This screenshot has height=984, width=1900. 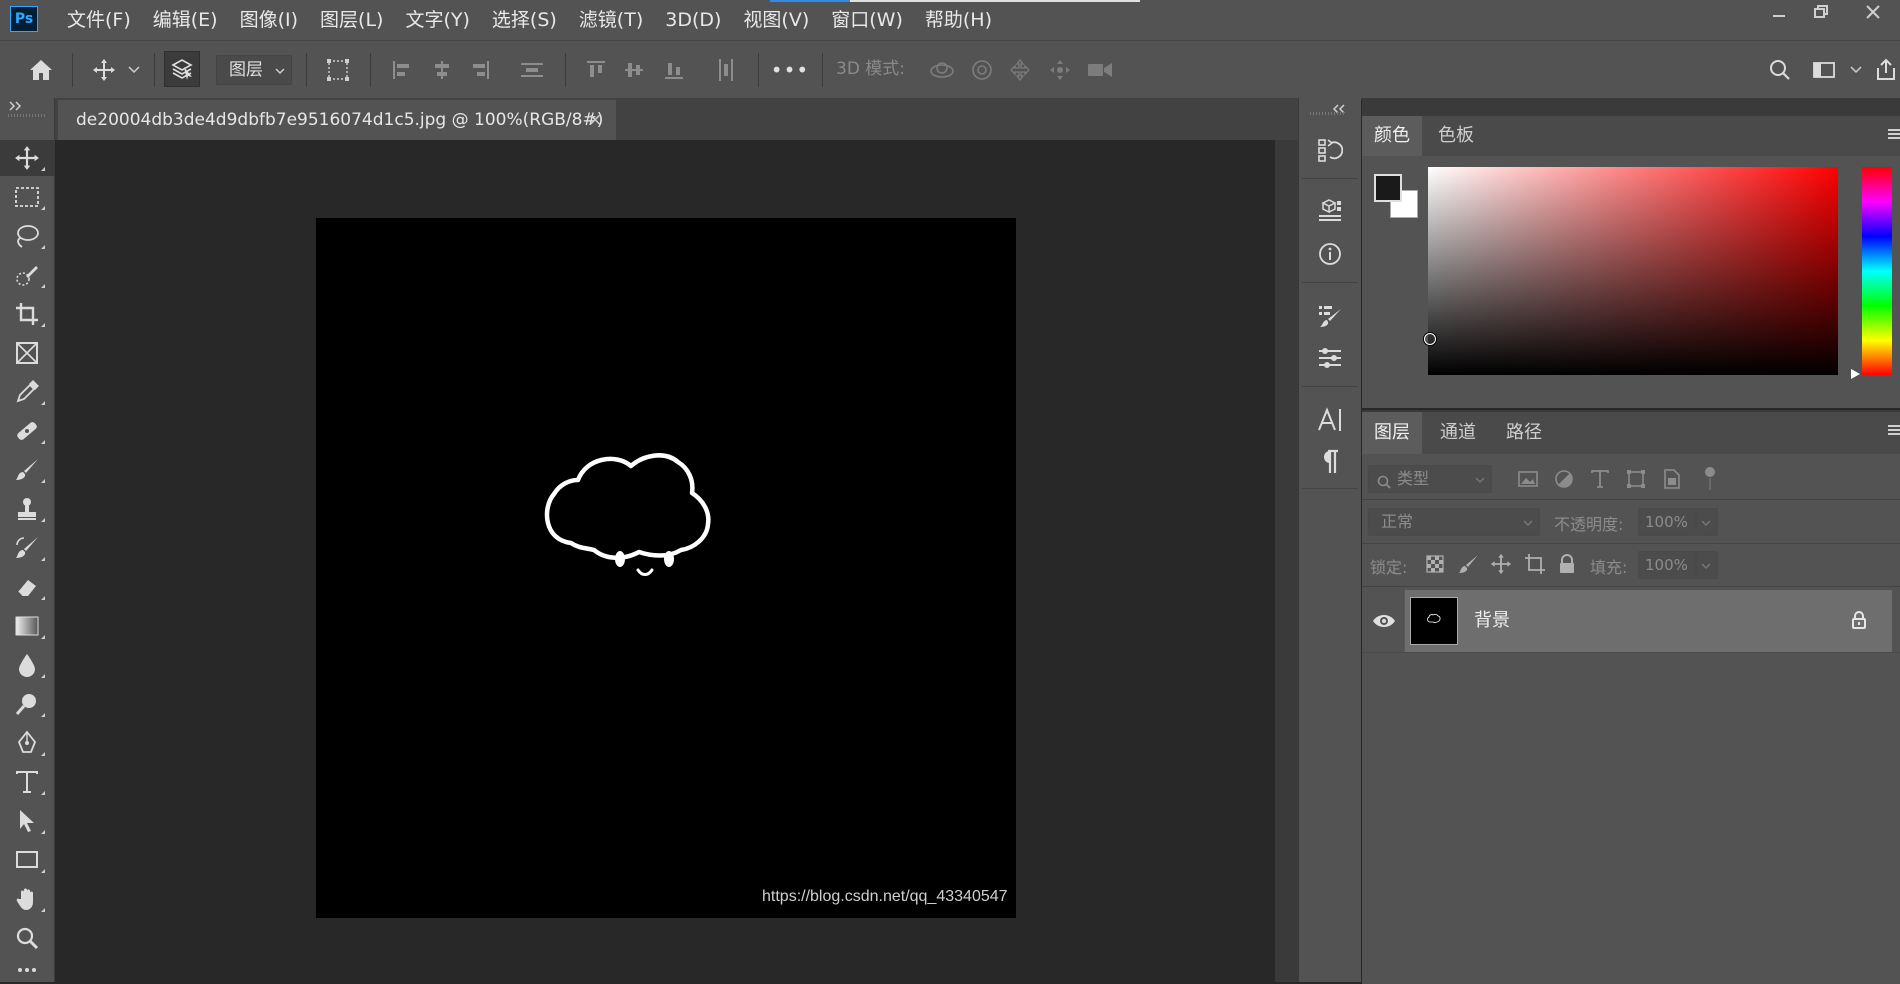 What do you see at coordinates (1633, 271) in the screenshot?
I see `color-picker-field` at bounding box center [1633, 271].